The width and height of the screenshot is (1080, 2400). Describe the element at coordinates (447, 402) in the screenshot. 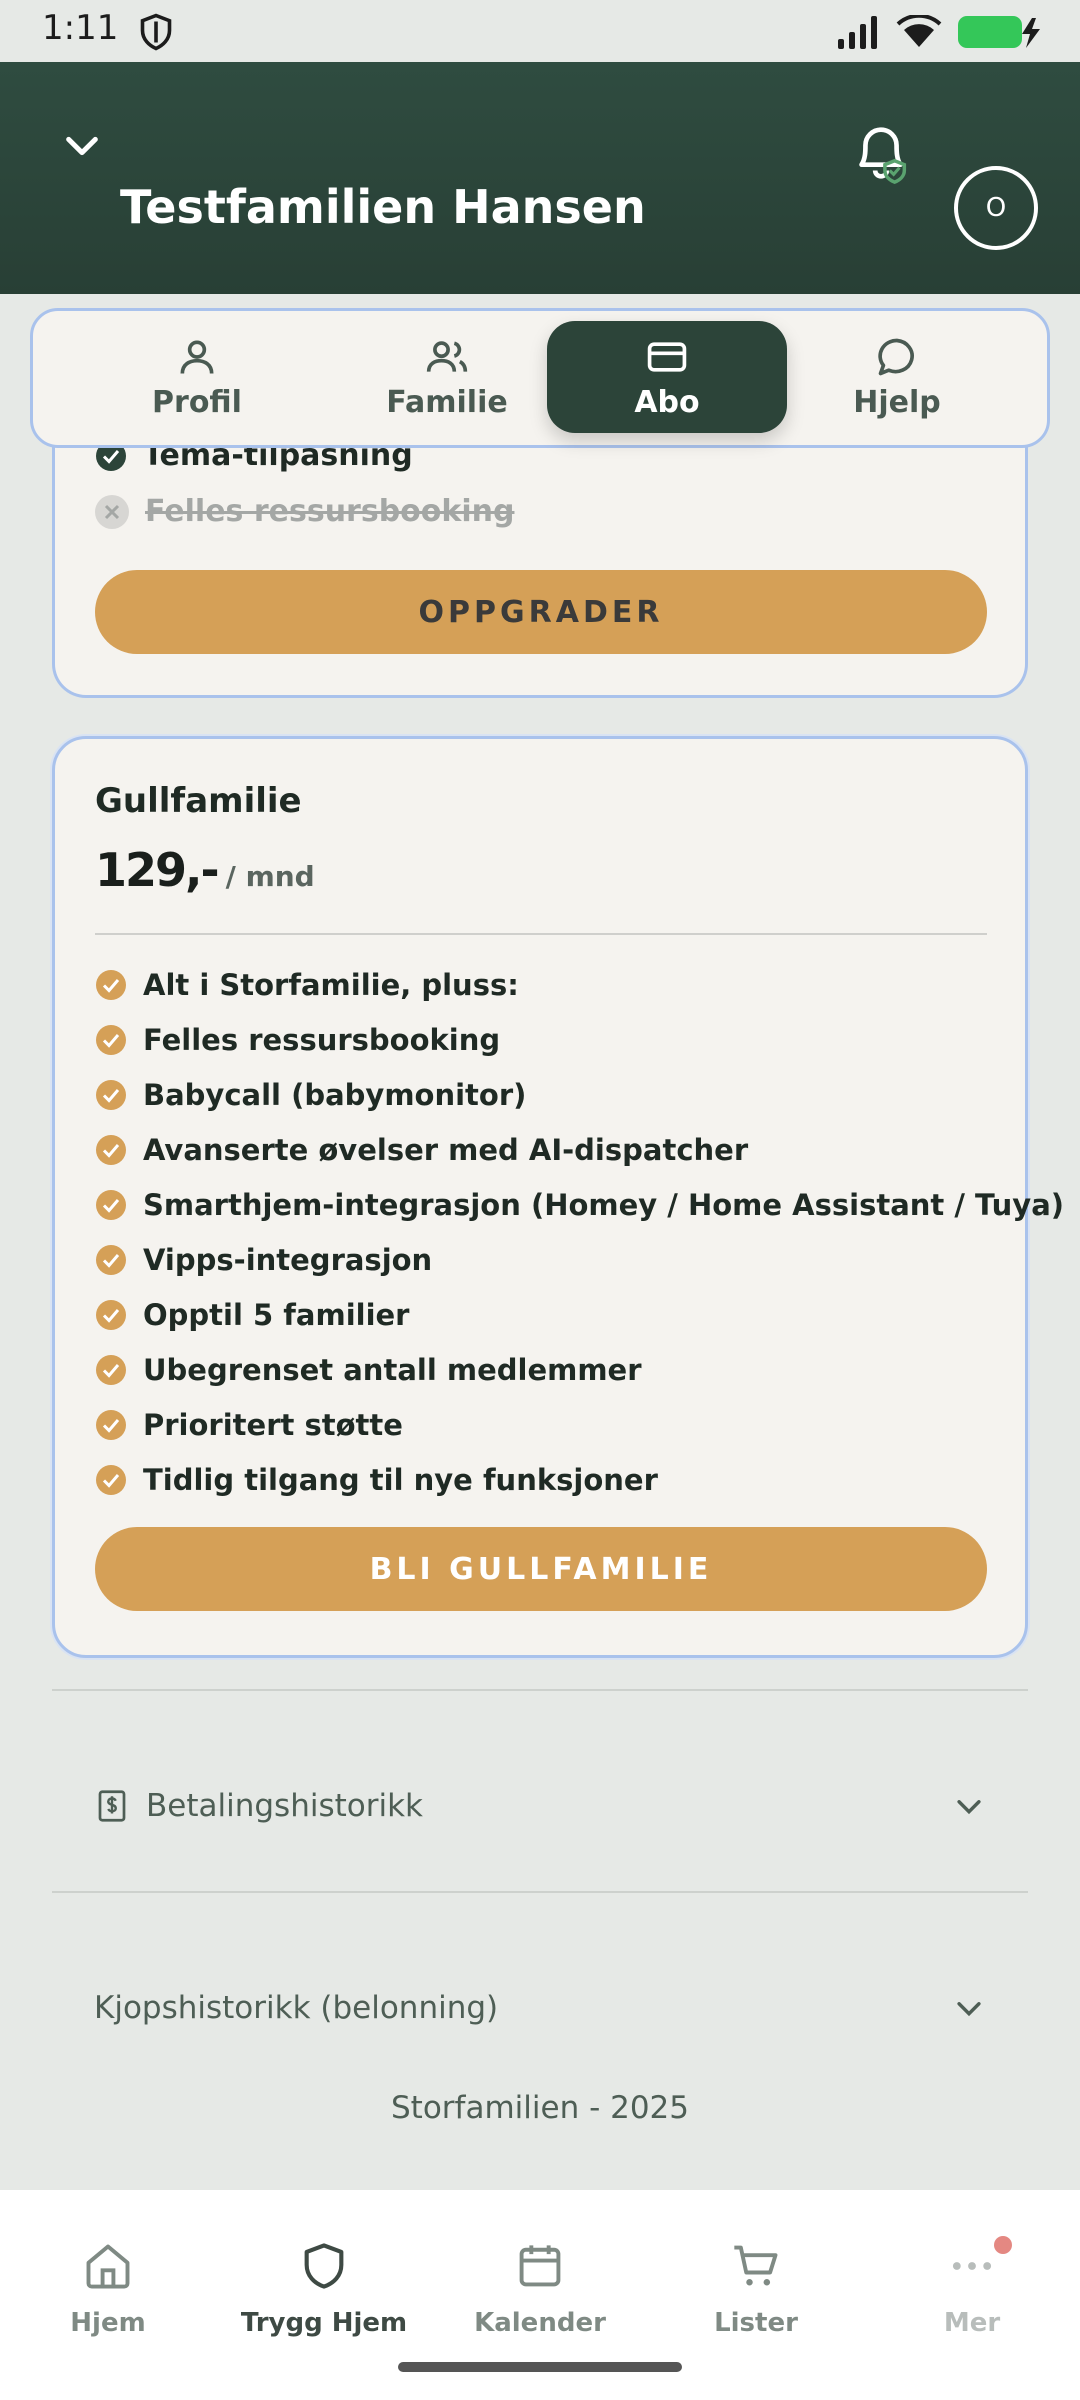

I see `tab-label: Familie` at that location.